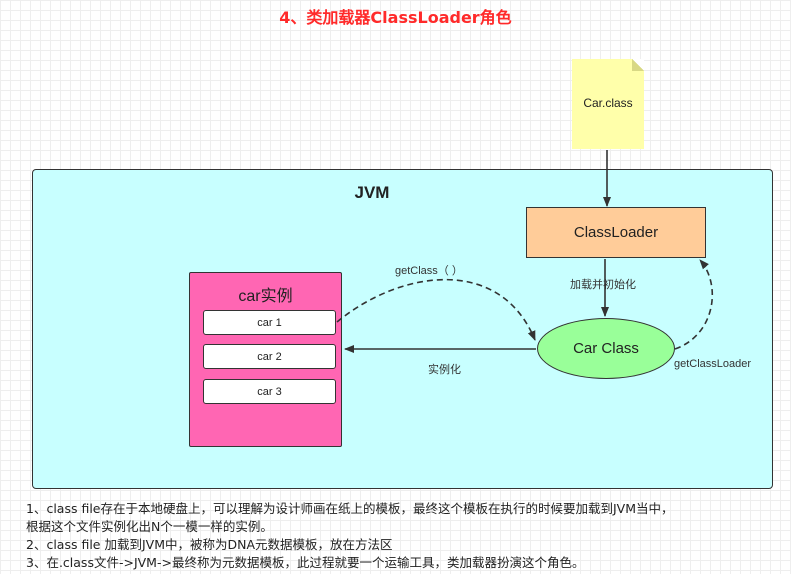 Image resolution: width=791 pixels, height=574 pixels. I want to click on arrow-getclassloader-dashed, so click(693, 304).